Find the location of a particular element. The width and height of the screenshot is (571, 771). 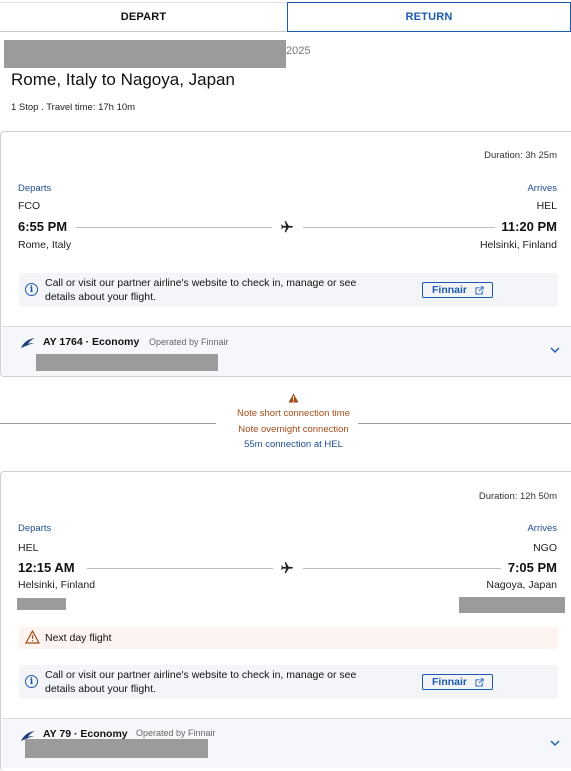

segment-duration: Duration: 12h 50m is located at coordinates (517, 496).